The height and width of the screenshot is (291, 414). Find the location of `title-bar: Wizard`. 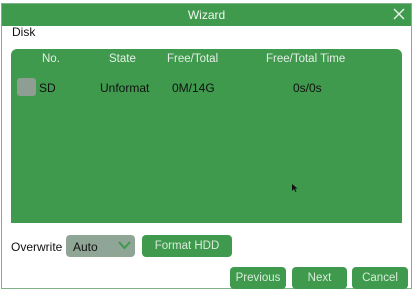

title-bar: Wizard is located at coordinates (206, 15).